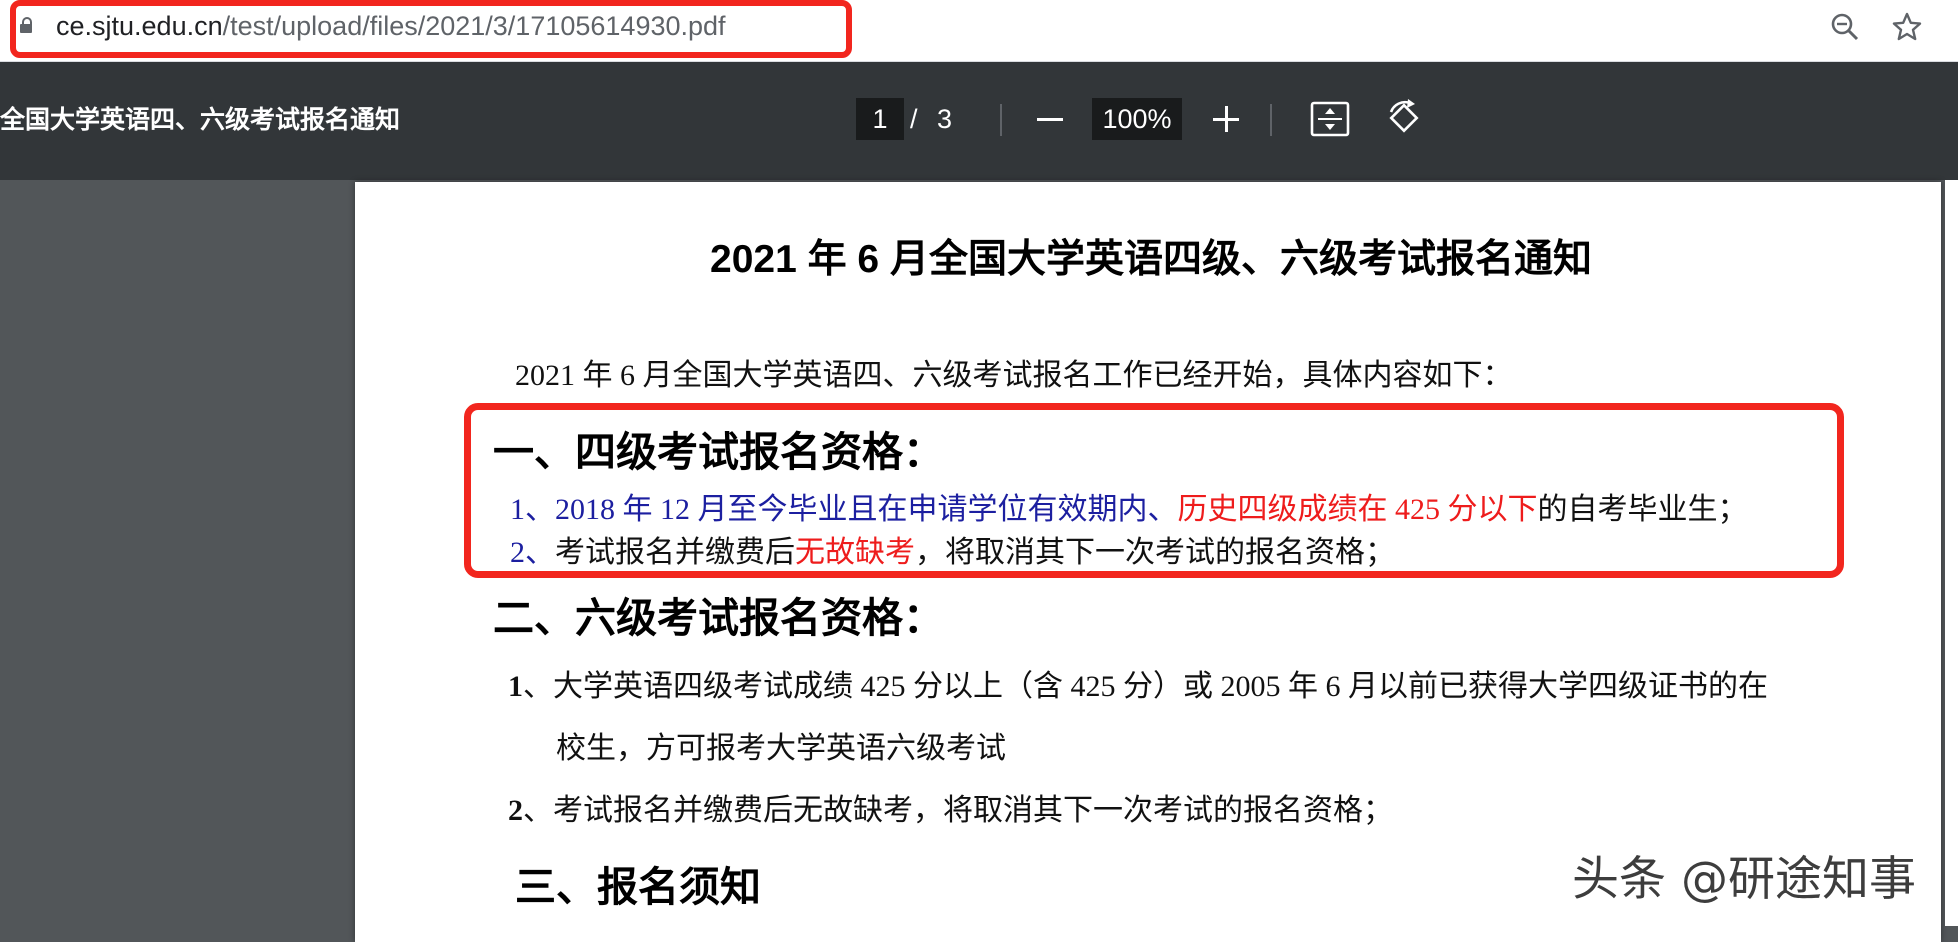 The width and height of the screenshot is (1958, 942). What do you see at coordinates (1744, 879) in the screenshot?
I see `watermark: 头条 @研途知事` at bounding box center [1744, 879].